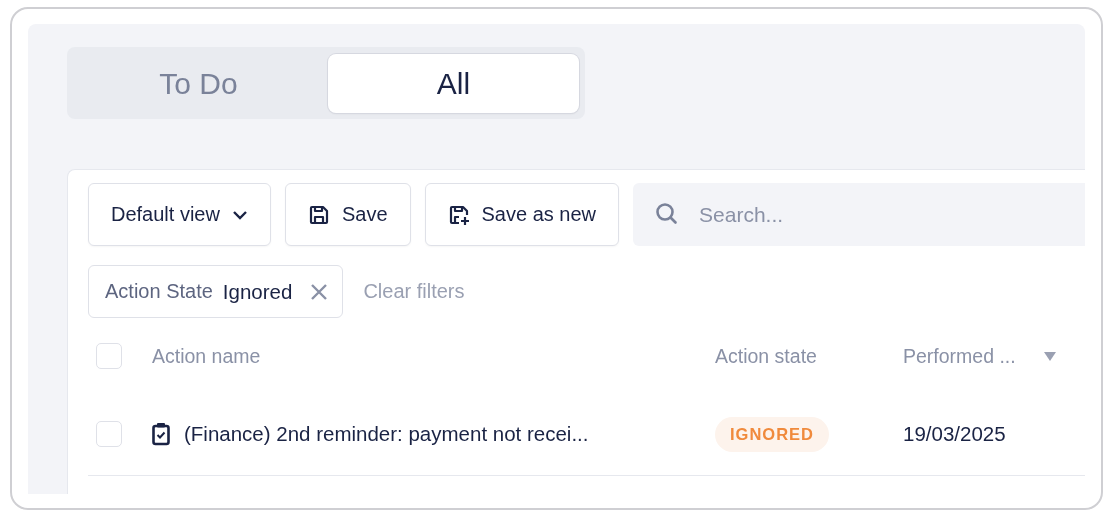  I want to click on save-button: Save, so click(347, 214).